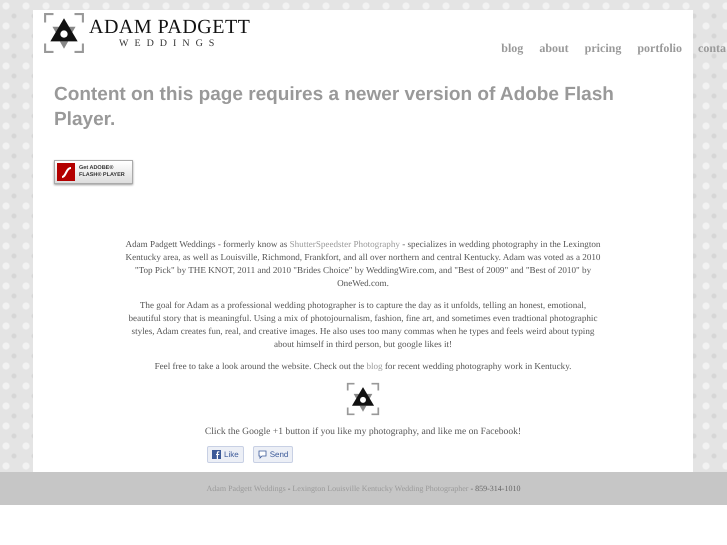 This screenshot has height=545, width=727. Describe the element at coordinates (273, 454) in the screenshot. I see `send-button: Send` at that location.